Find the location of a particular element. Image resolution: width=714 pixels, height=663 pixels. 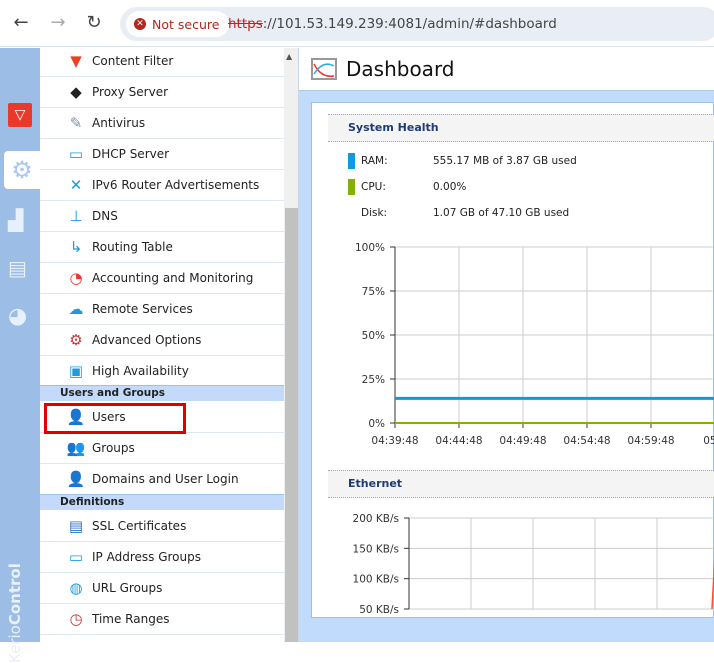

ethernet-chart: 200 KB/s 150 KB/s 100 KB/s 50 KB/s is located at coordinates (533, 564).